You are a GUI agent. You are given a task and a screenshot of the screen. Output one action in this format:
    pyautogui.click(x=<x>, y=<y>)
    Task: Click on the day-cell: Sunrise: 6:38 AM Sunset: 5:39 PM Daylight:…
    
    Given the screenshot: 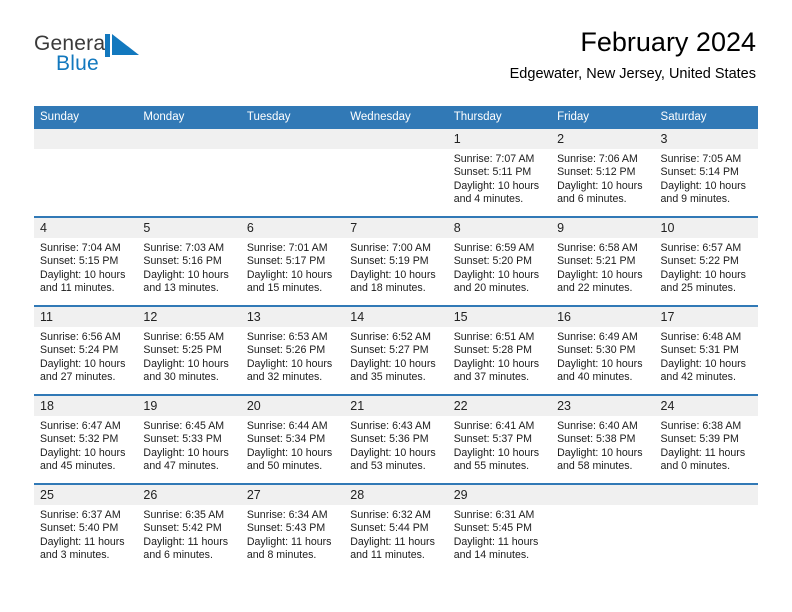 What is the action you would take?
    pyautogui.click(x=706, y=449)
    